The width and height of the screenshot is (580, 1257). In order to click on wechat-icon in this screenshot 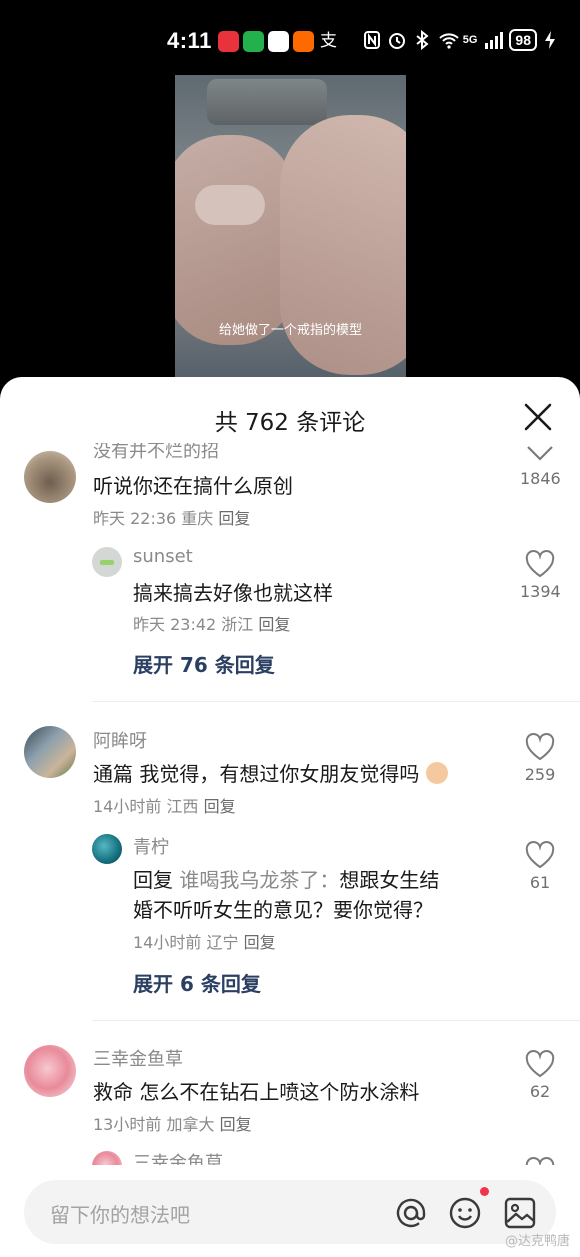, I will do `click(253, 41)`.